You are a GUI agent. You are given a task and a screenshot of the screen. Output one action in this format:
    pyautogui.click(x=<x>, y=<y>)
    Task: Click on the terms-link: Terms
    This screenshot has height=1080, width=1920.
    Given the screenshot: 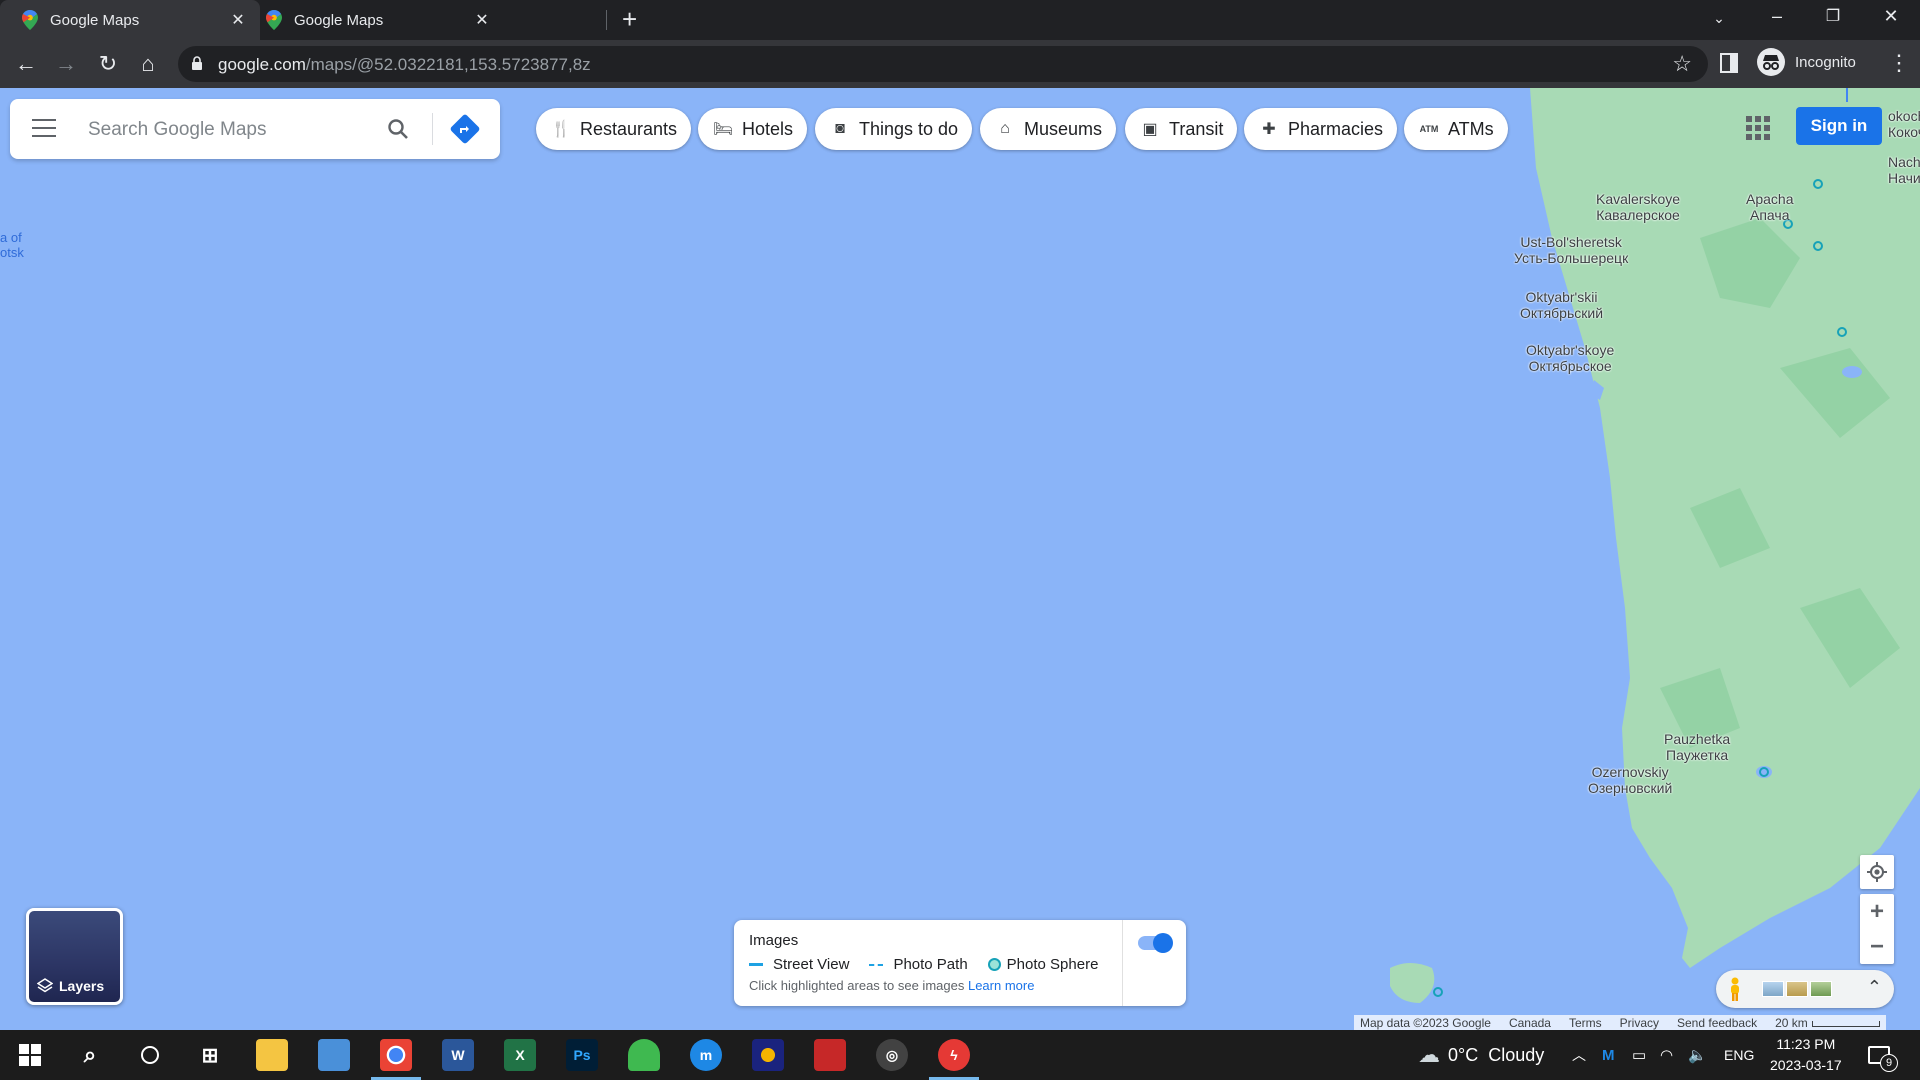 What is the action you would take?
    pyautogui.click(x=1585, y=1023)
    